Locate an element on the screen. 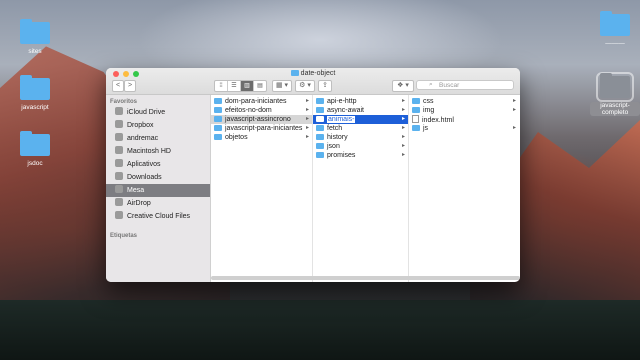 This screenshot has height=360, width=640. list-item: js ▸ is located at coordinates (464, 128).